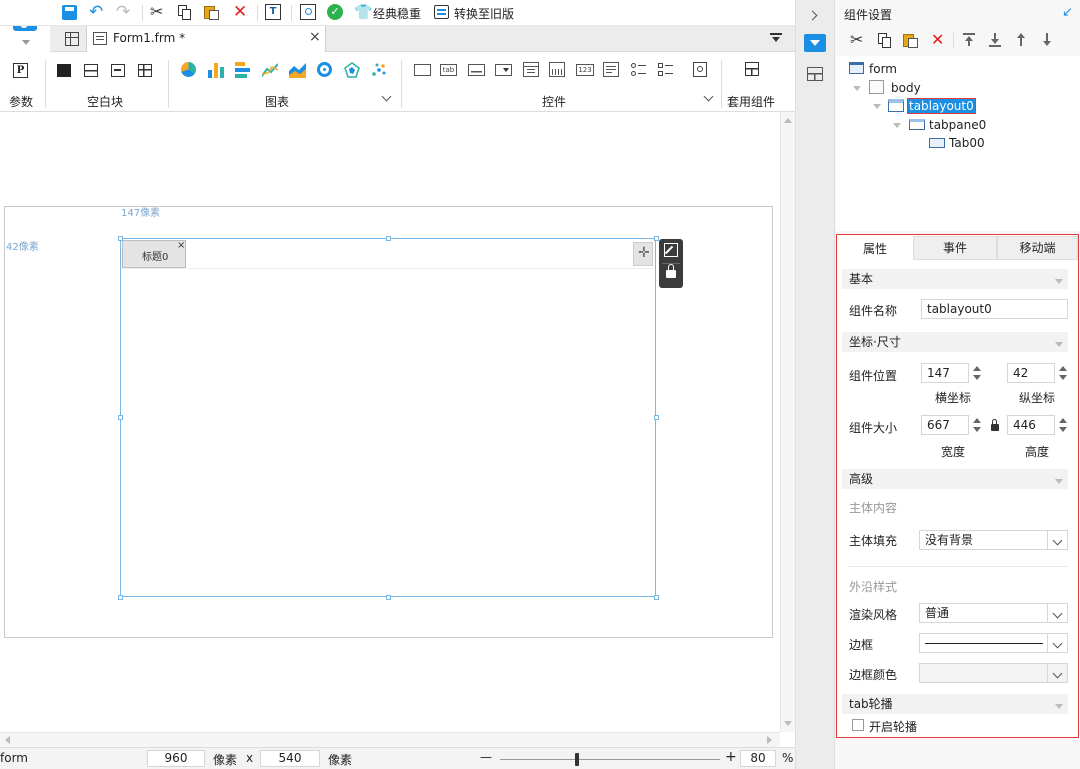 The image size is (1080, 769). What do you see at coordinates (1062, 373) in the screenshot?
I see `y-position-stepper` at bounding box center [1062, 373].